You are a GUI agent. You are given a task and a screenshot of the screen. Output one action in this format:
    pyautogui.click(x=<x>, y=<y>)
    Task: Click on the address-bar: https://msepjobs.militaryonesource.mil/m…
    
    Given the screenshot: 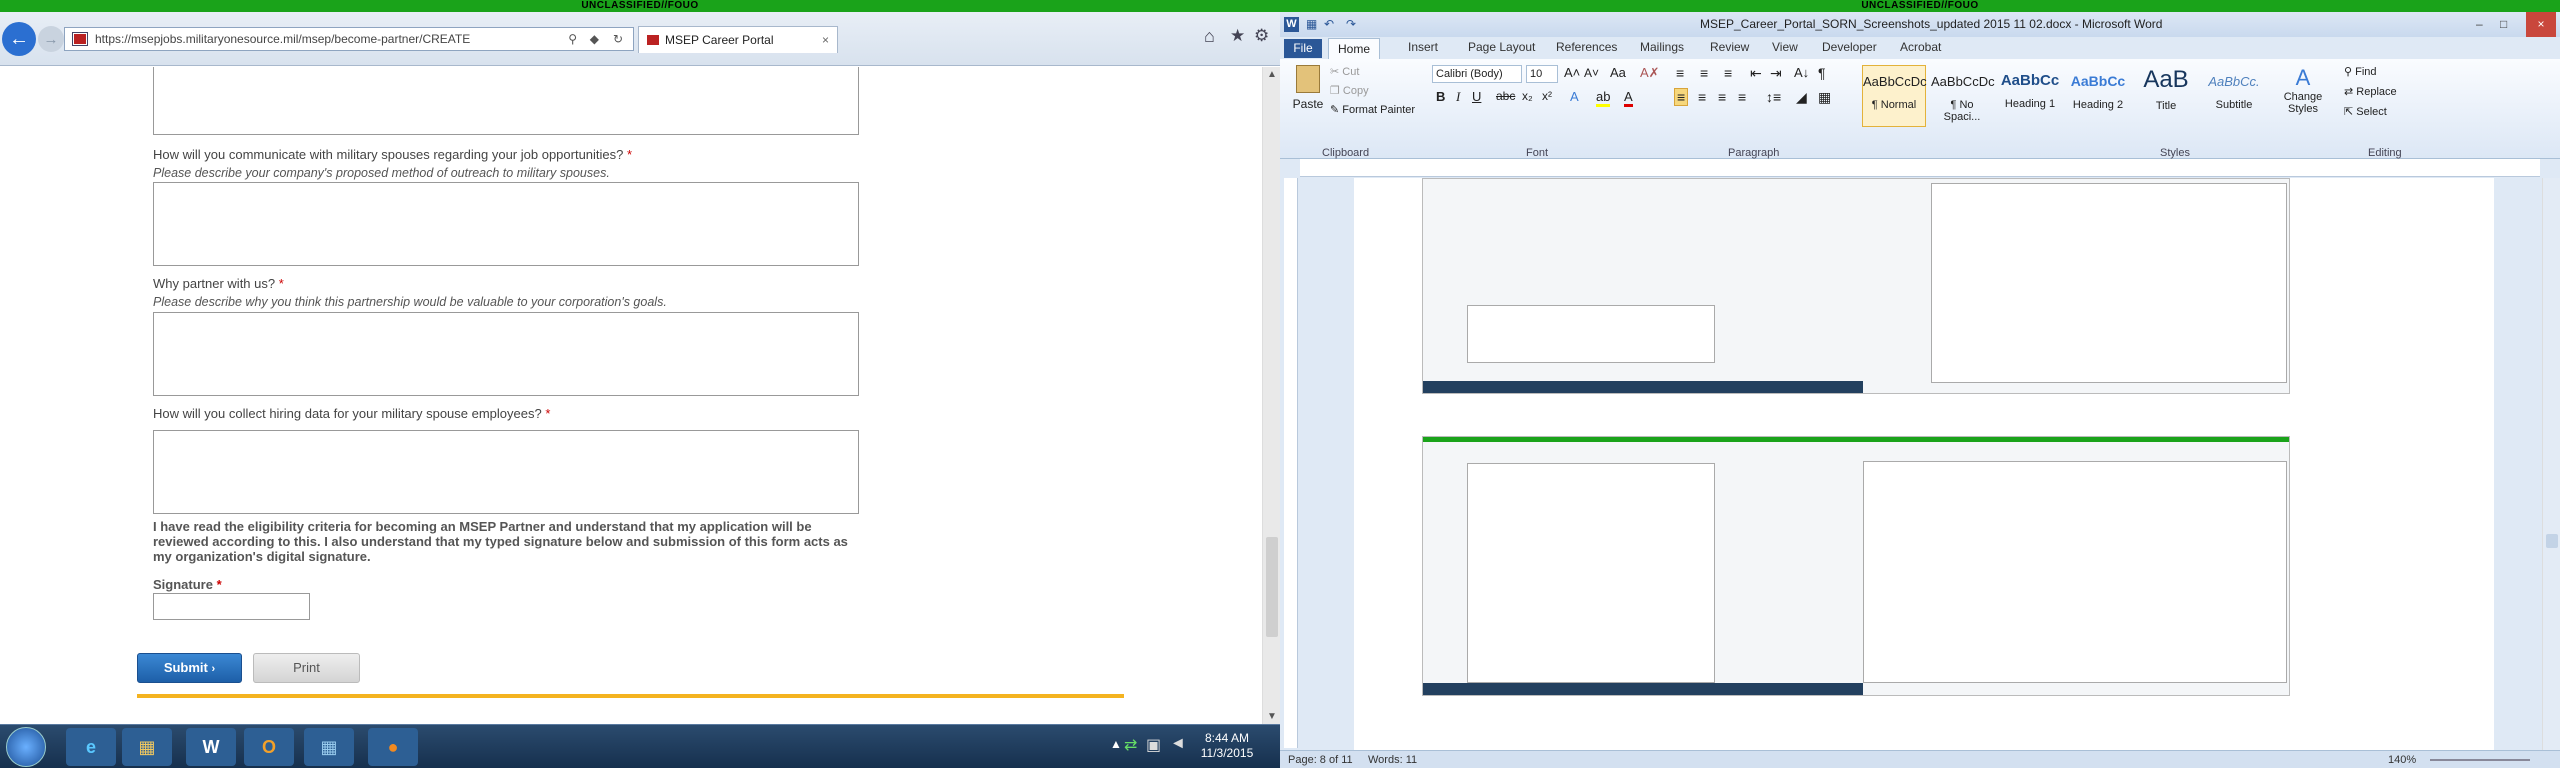 What is the action you would take?
    pyautogui.click(x=349, y=39)
    